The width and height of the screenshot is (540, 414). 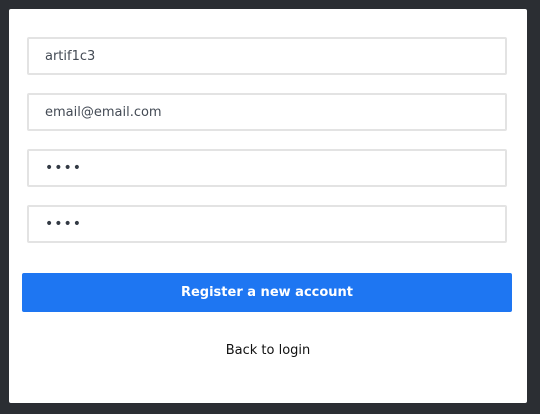 What do you see at coordinates (267, 224) in the screenshot?
I see `confirm-password-field` at bounding box center [267, 224].